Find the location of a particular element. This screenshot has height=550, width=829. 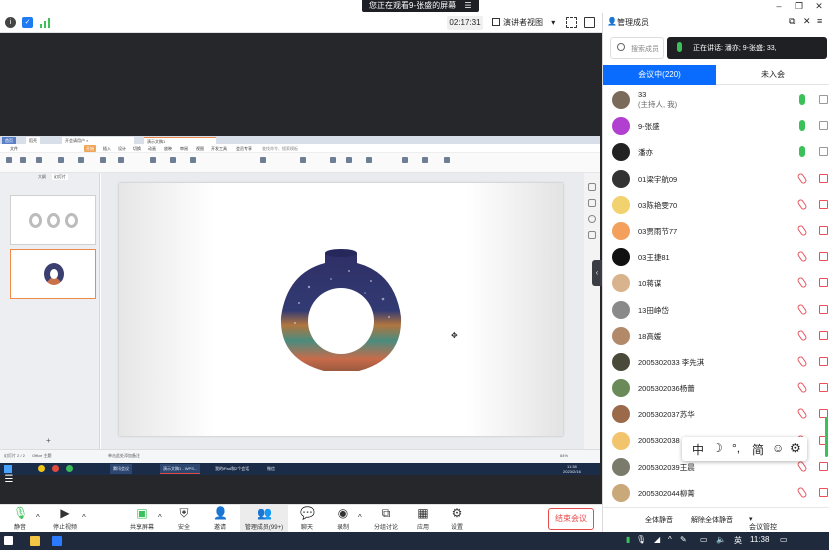

participant-row: 03陈艳雯70 is located at coordinates (716, 205).